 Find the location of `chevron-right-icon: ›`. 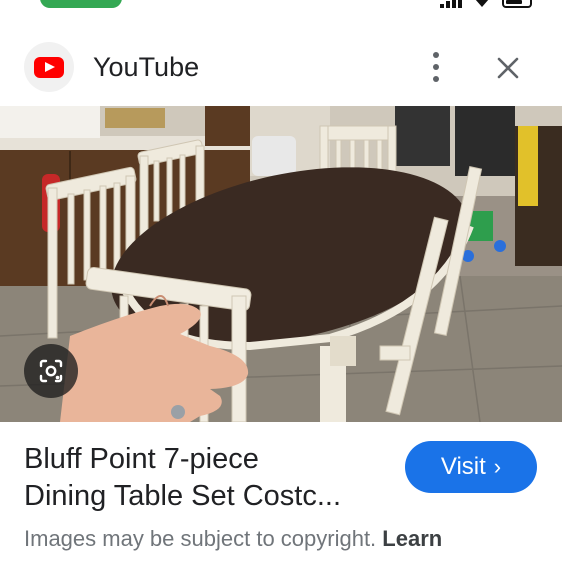

chevron-right-icon: › is located at coordinates (497, 466).